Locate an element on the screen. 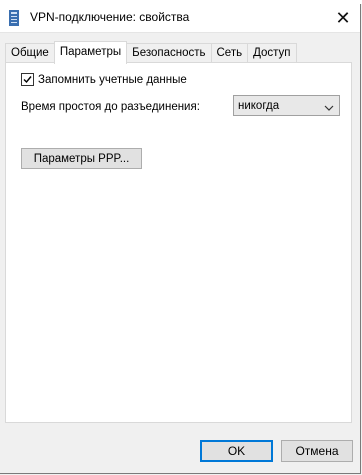  tab-parameters: Параметры is located at coordinates (90, 52).